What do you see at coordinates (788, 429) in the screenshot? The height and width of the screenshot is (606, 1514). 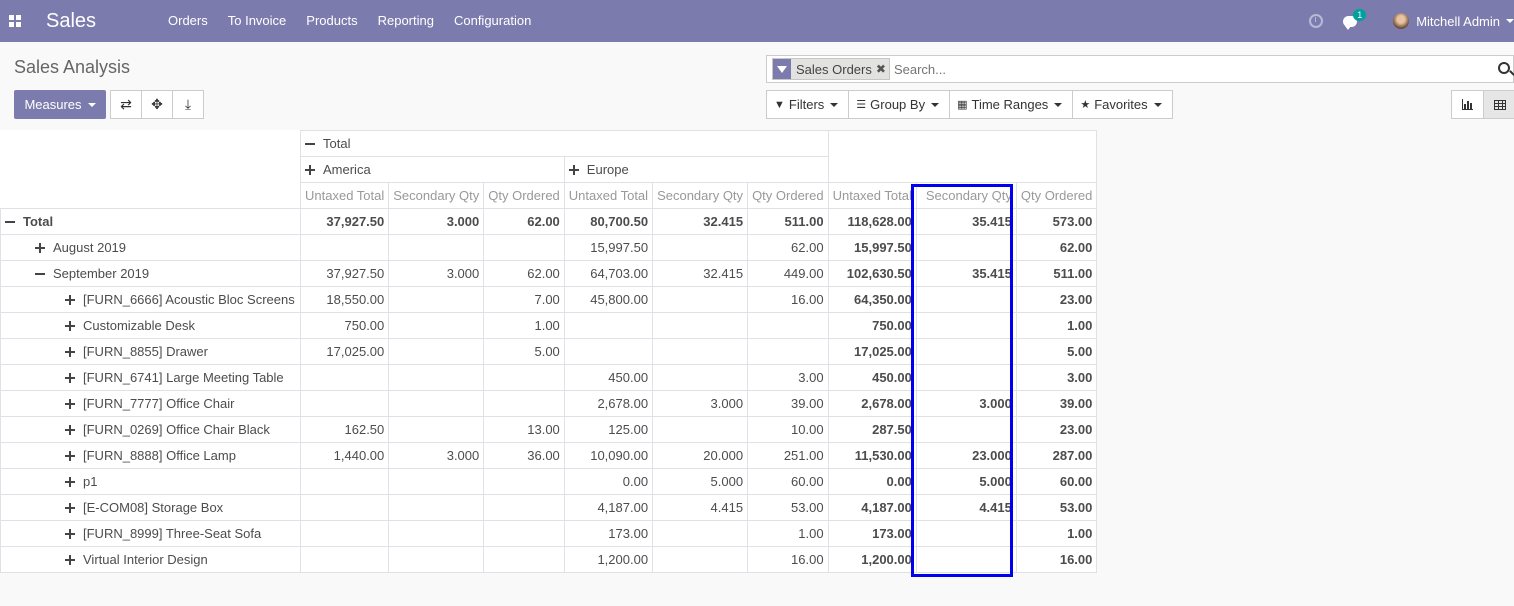 I see `pivot-cell: 10.00` at bounding box center [788, 429].